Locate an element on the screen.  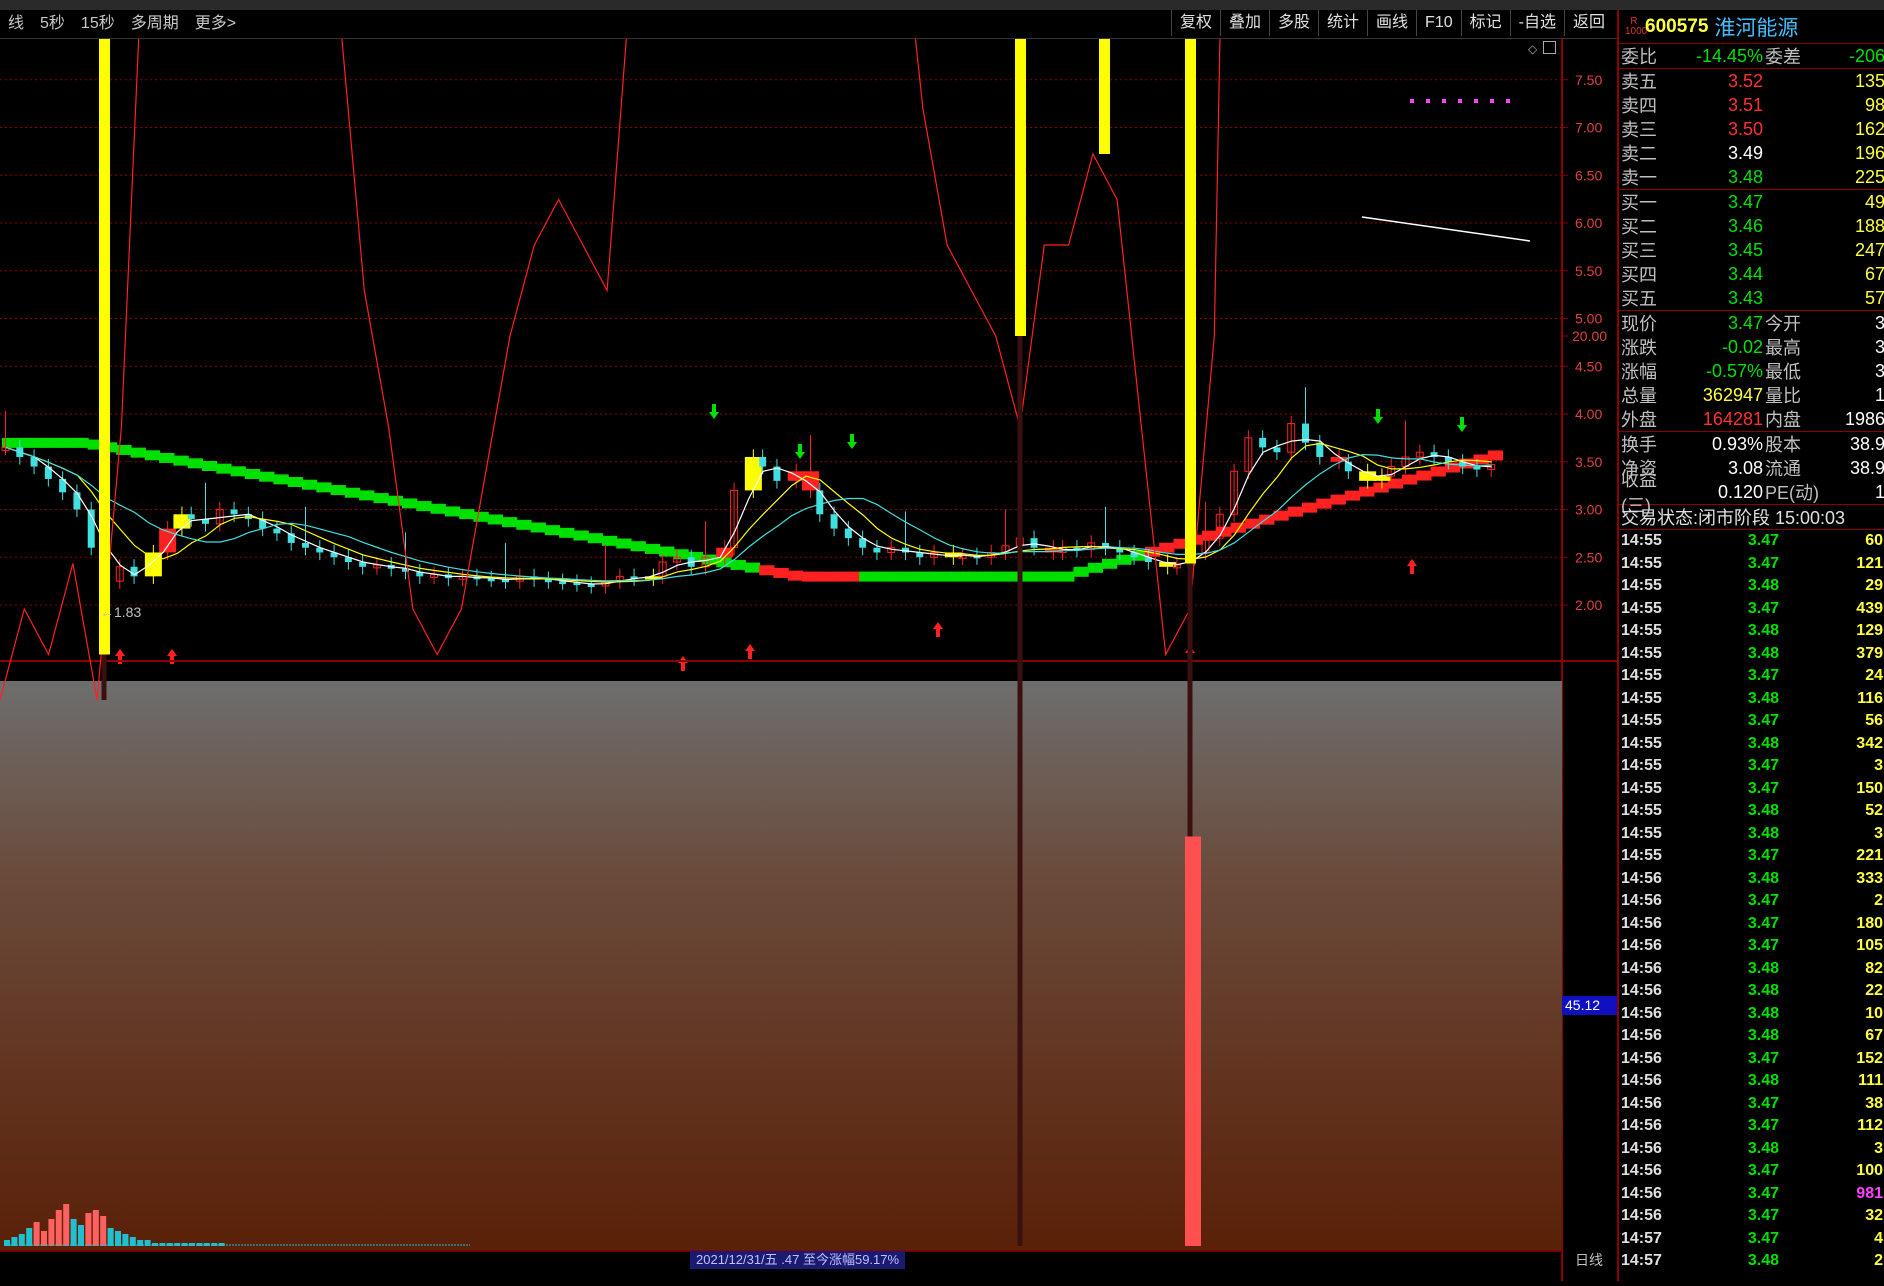
multi-period-tab: 多周期 is located at coordinates (155, 24).